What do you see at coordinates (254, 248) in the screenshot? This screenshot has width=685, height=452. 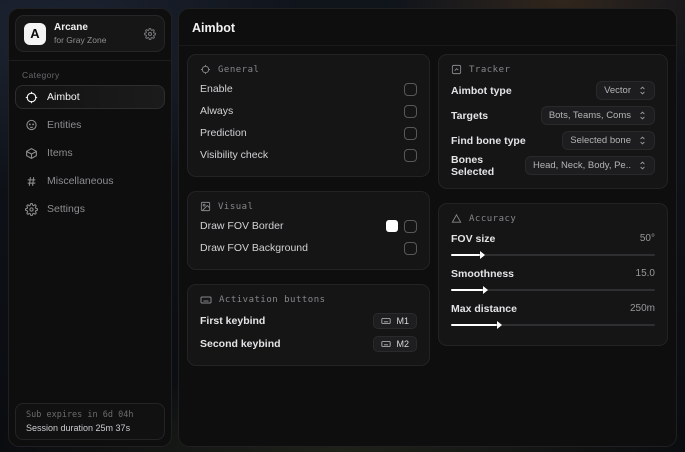 I see `row-label: Draw FOV Background` at bounding box center [254, 248].